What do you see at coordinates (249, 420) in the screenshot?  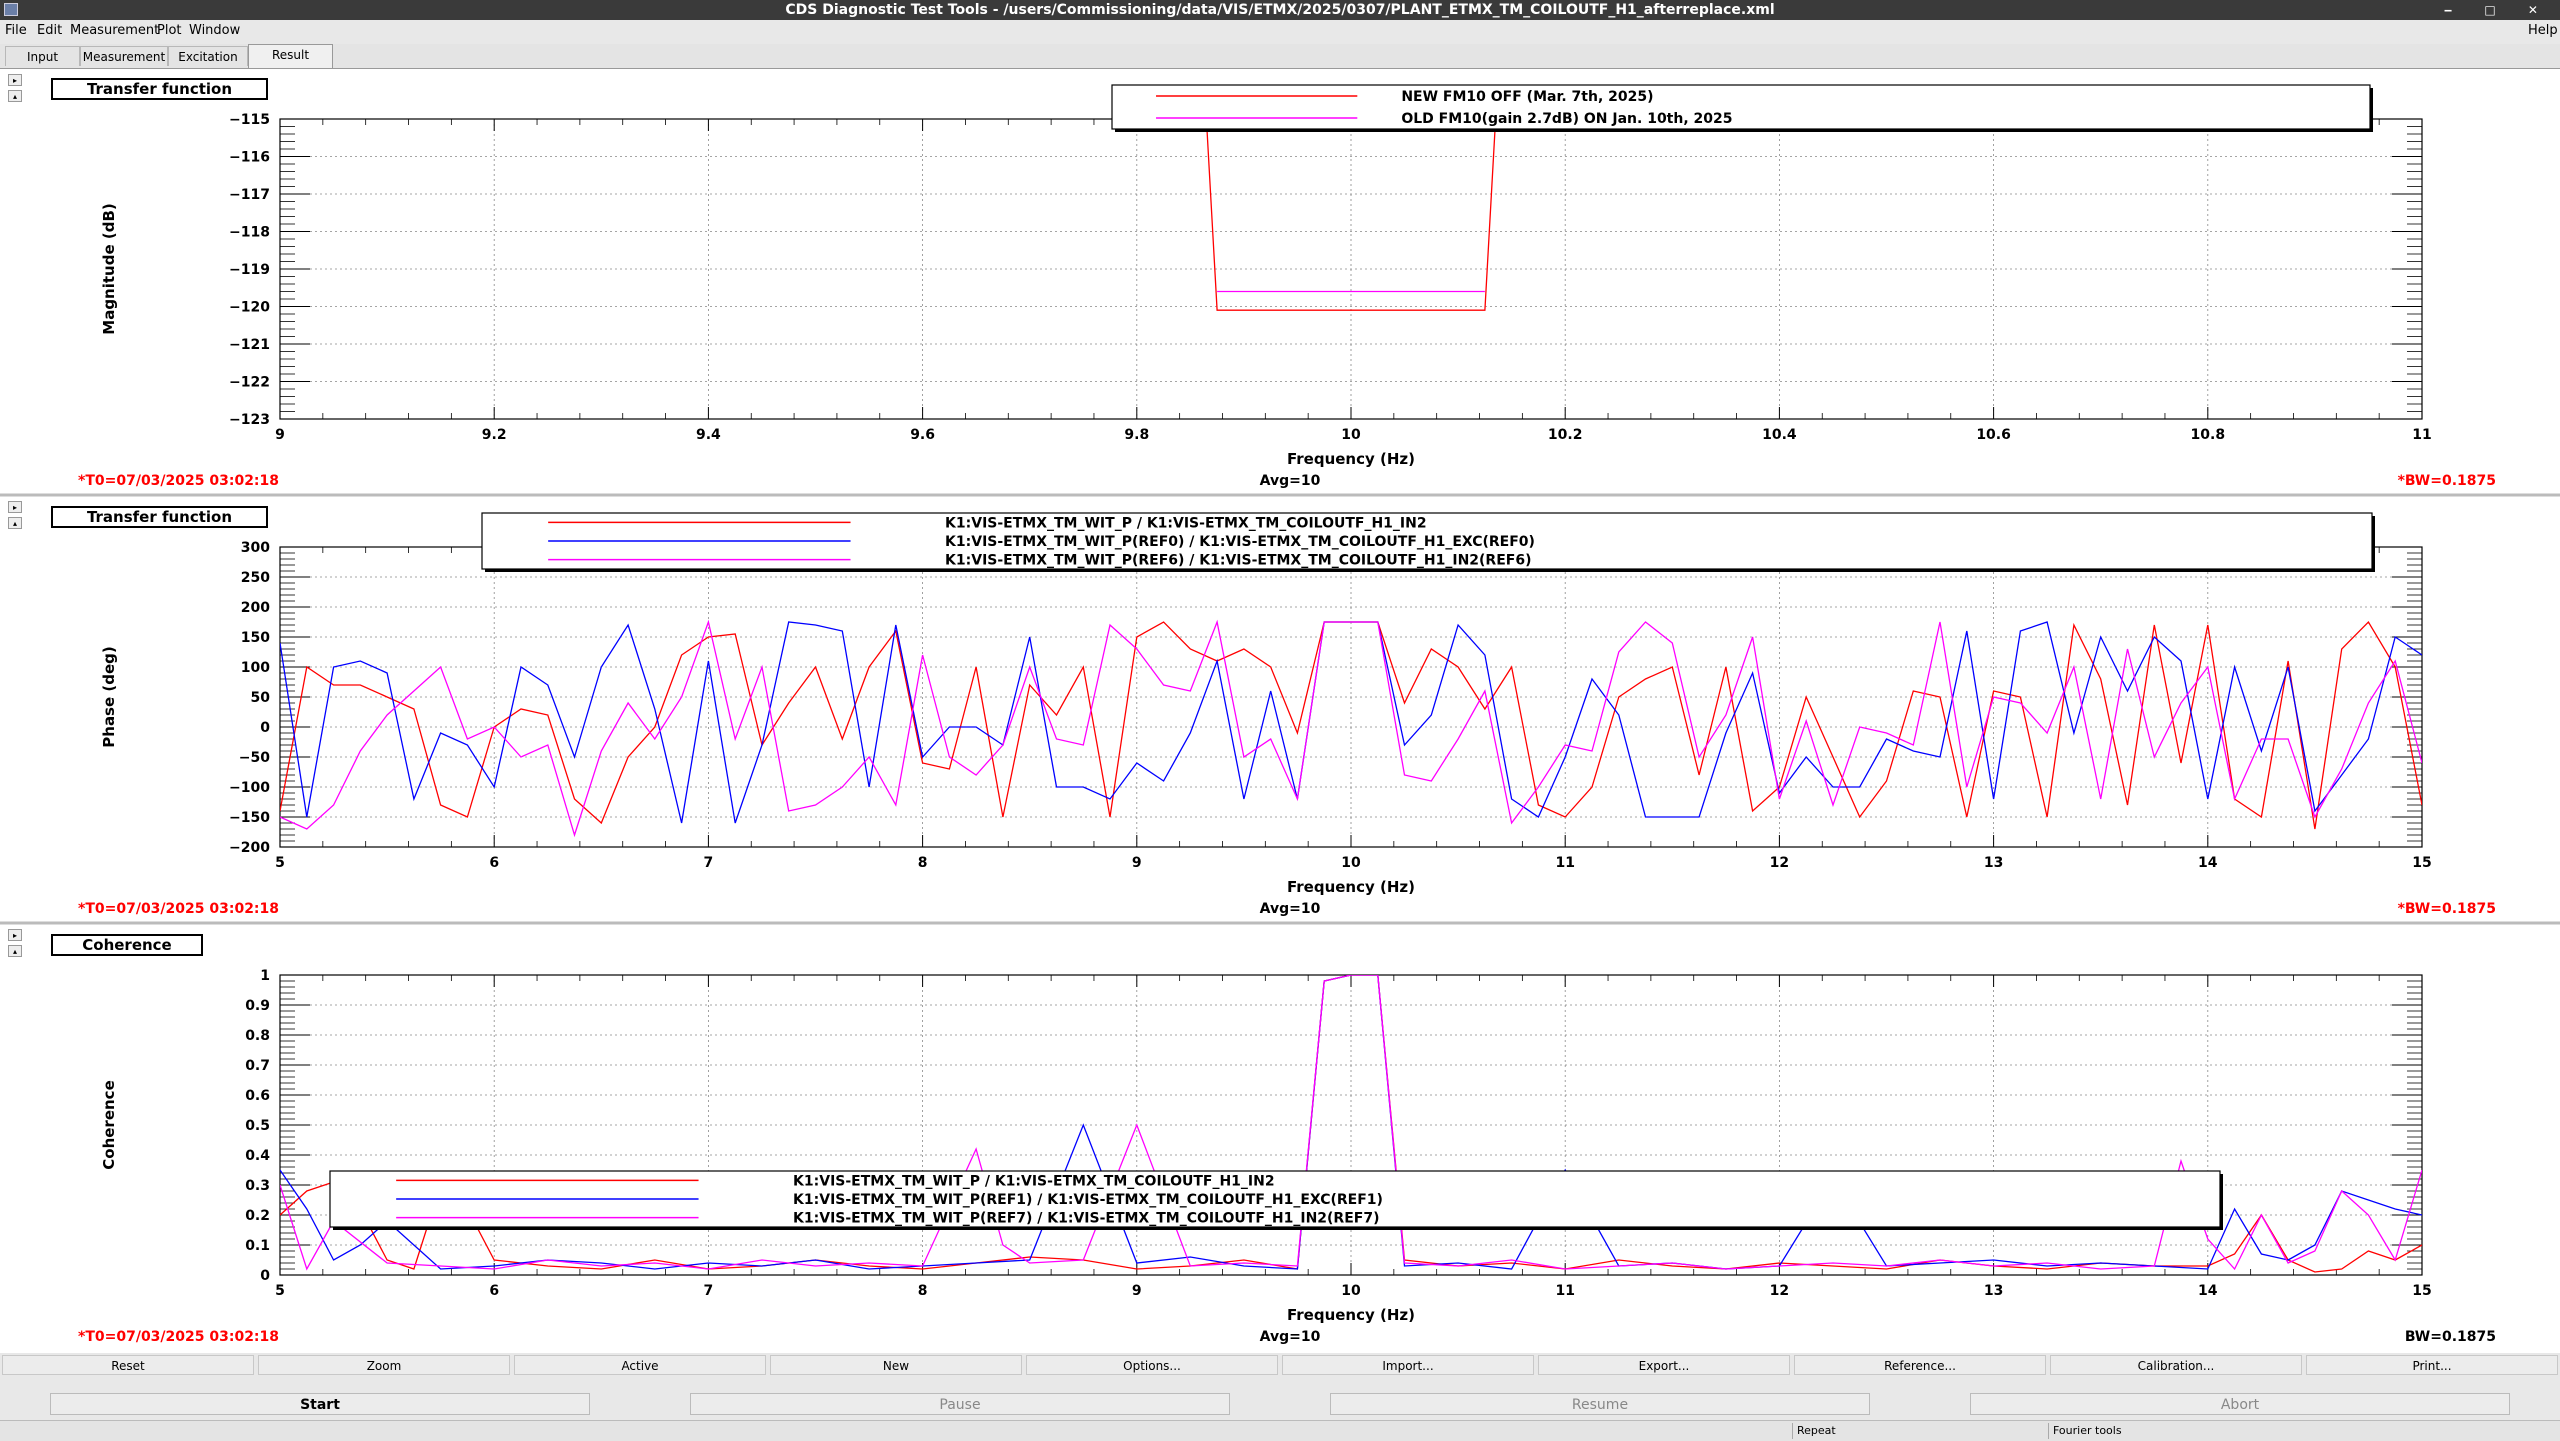 I see `y-tick-label: −123` at bounding box center [249, 420].